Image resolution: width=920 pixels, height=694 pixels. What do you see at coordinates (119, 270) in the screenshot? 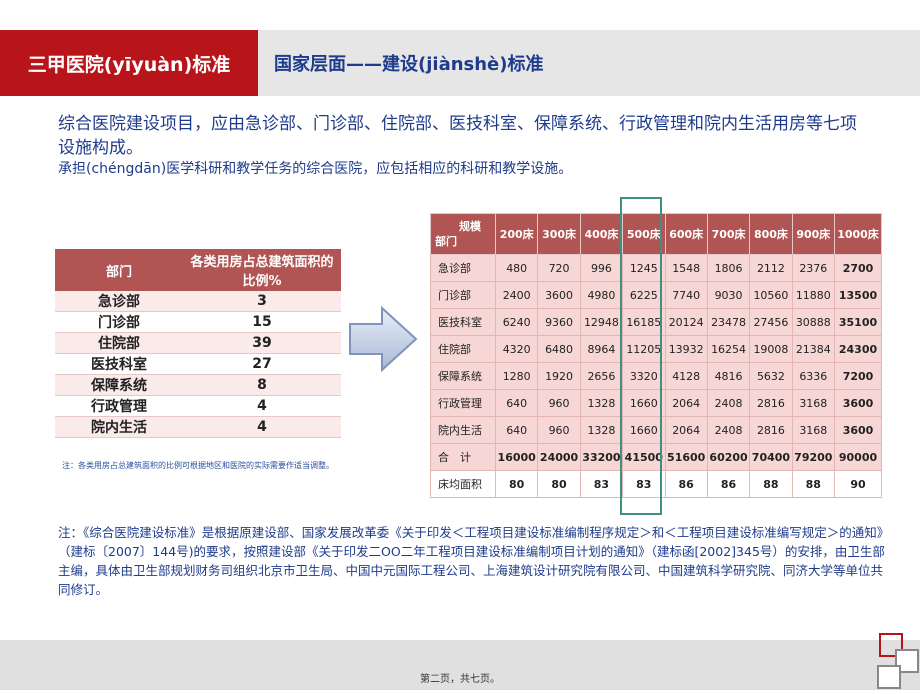
I see `col-header-department: 部门` at bounding box center [119, 270].